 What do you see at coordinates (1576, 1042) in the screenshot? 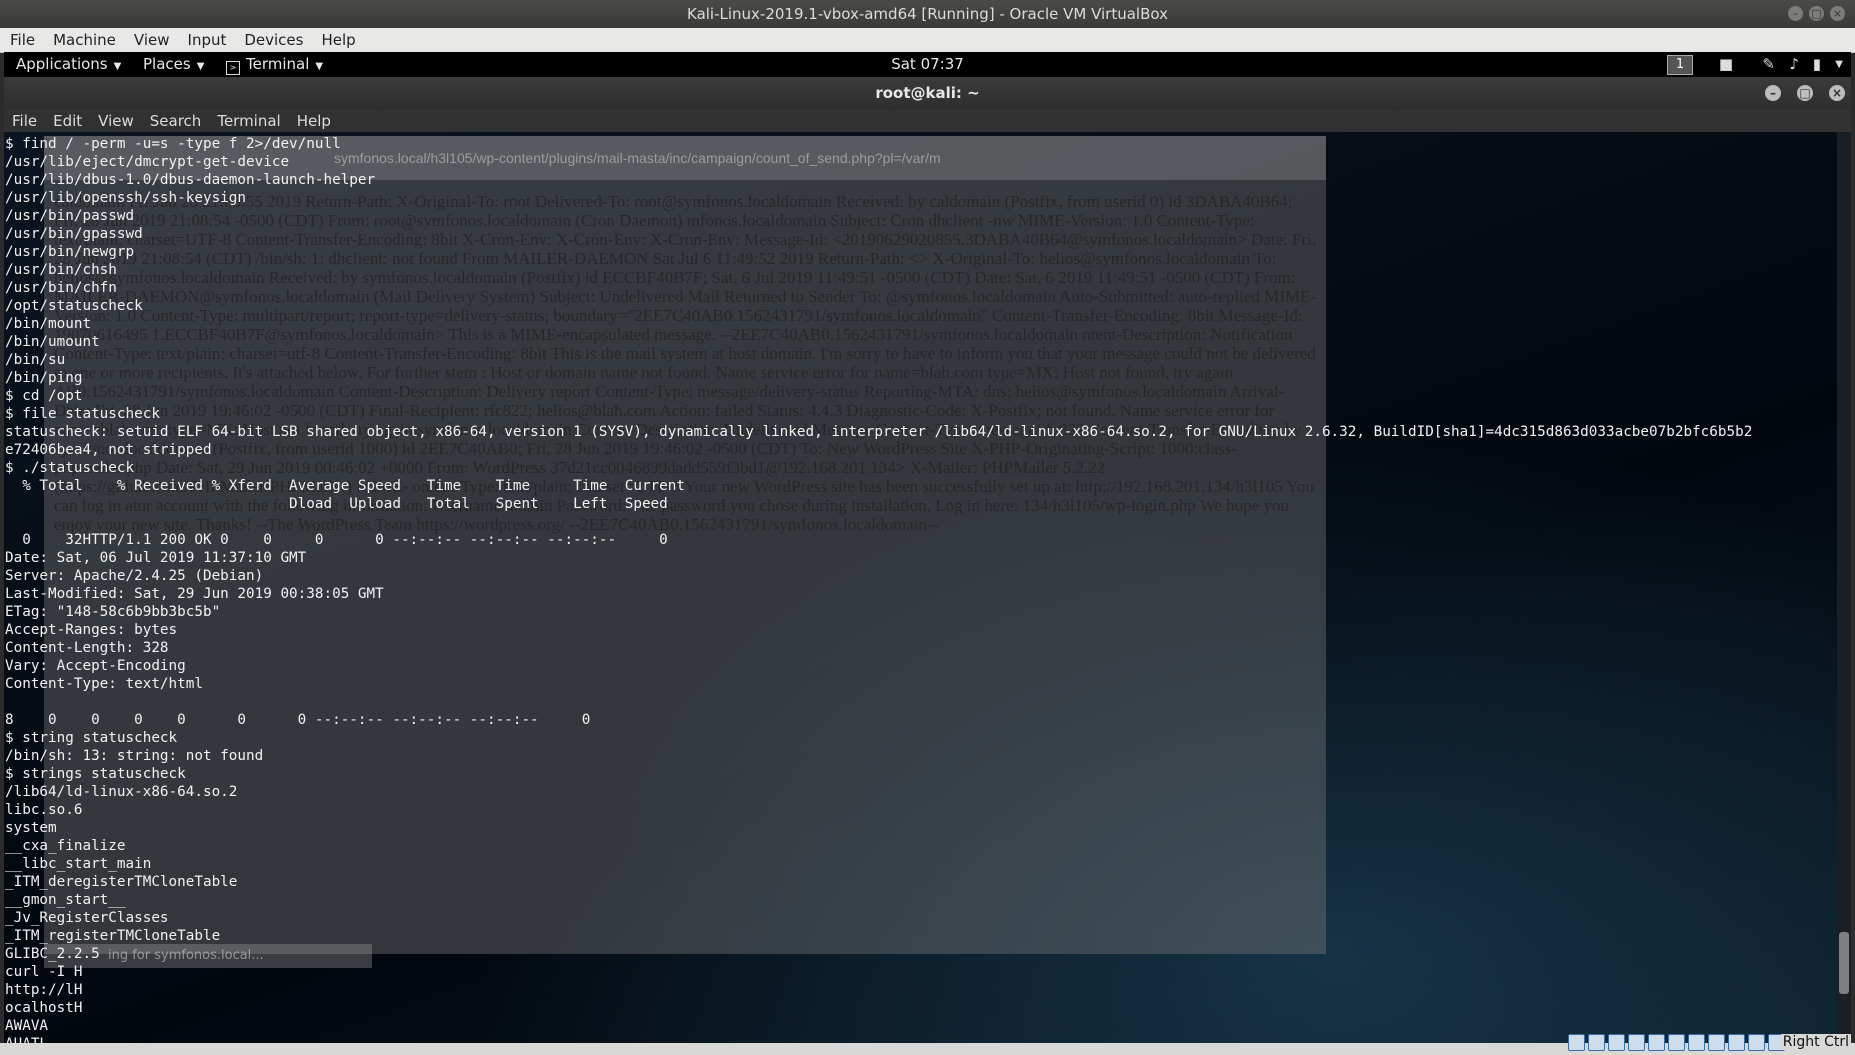
I see `hard-disk-icon` at bounding box center [1576, 1042].